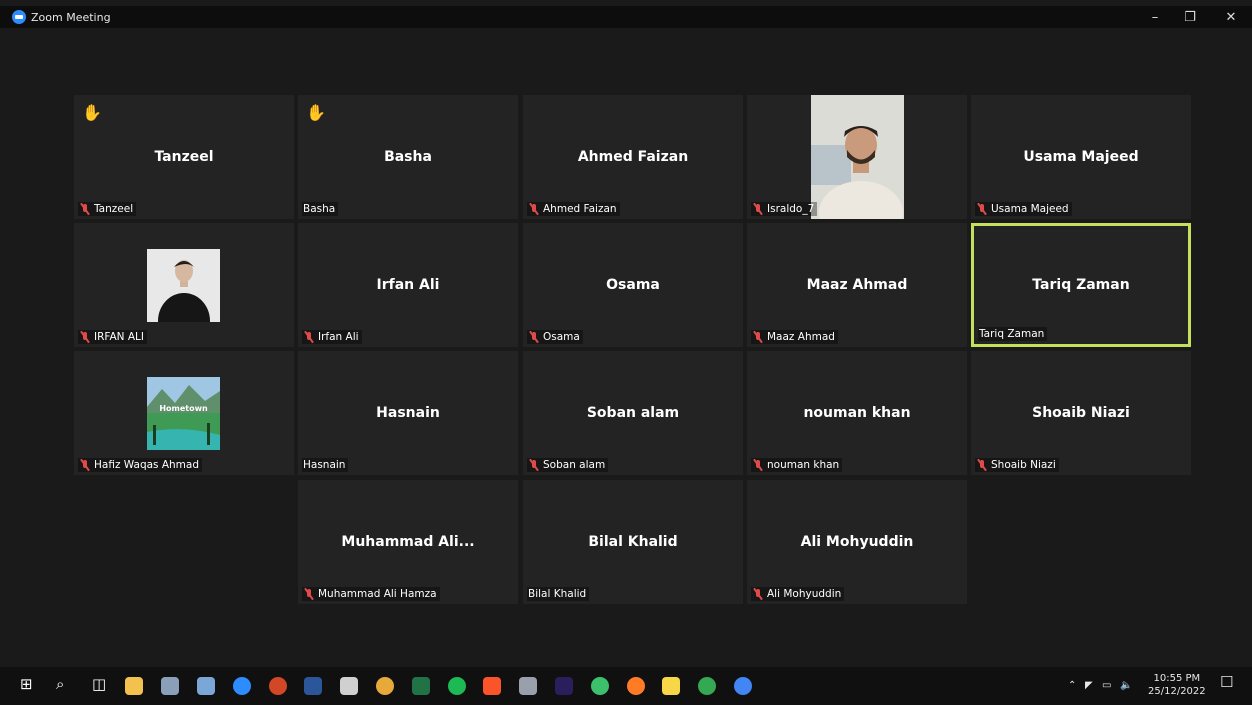 This screenshot has height=705, width=1252. What do you see at coordinates (183, 415) in the screenshot?
I see `participant-photo: Hometown` at bounding box center [183, 415].